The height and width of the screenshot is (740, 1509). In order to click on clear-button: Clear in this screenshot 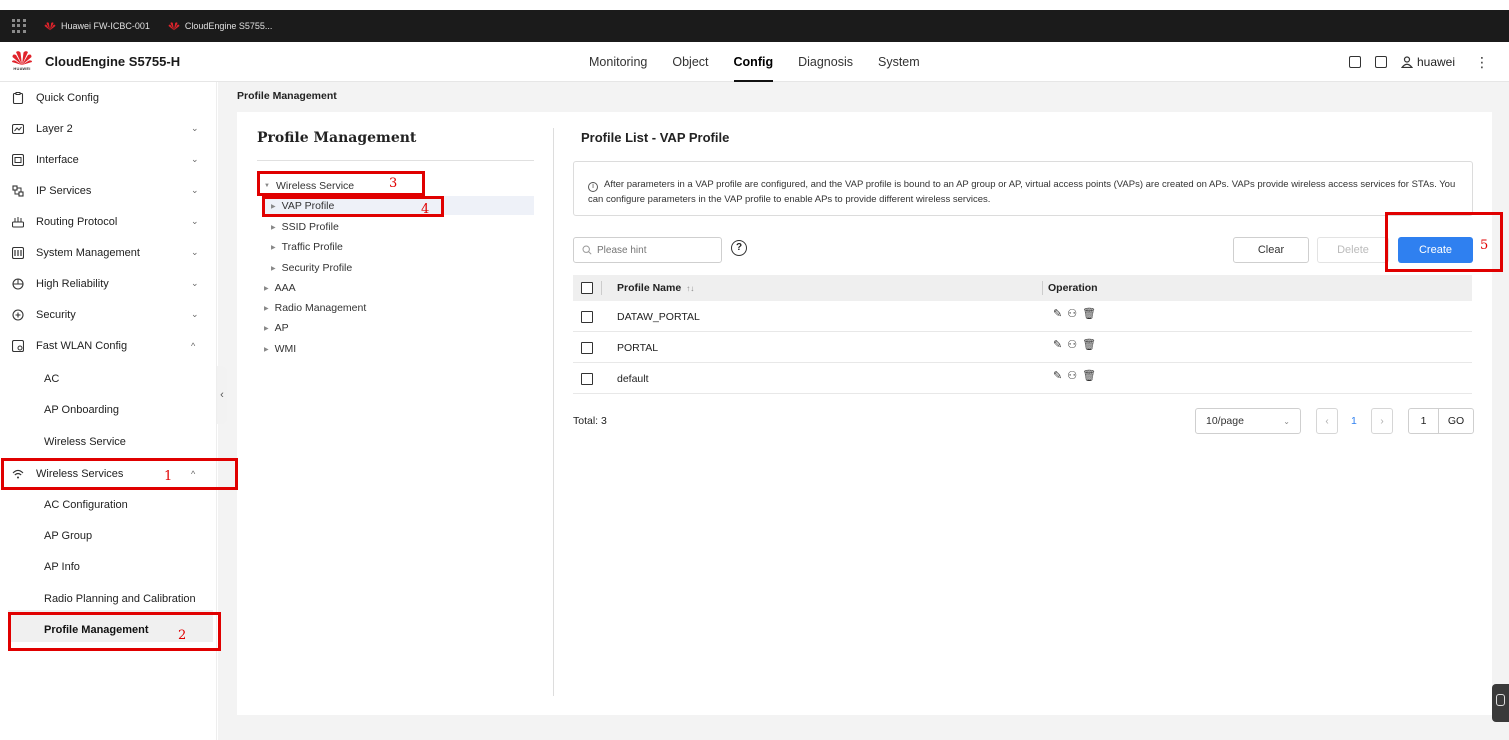, I will do `click(1271, 250)`.